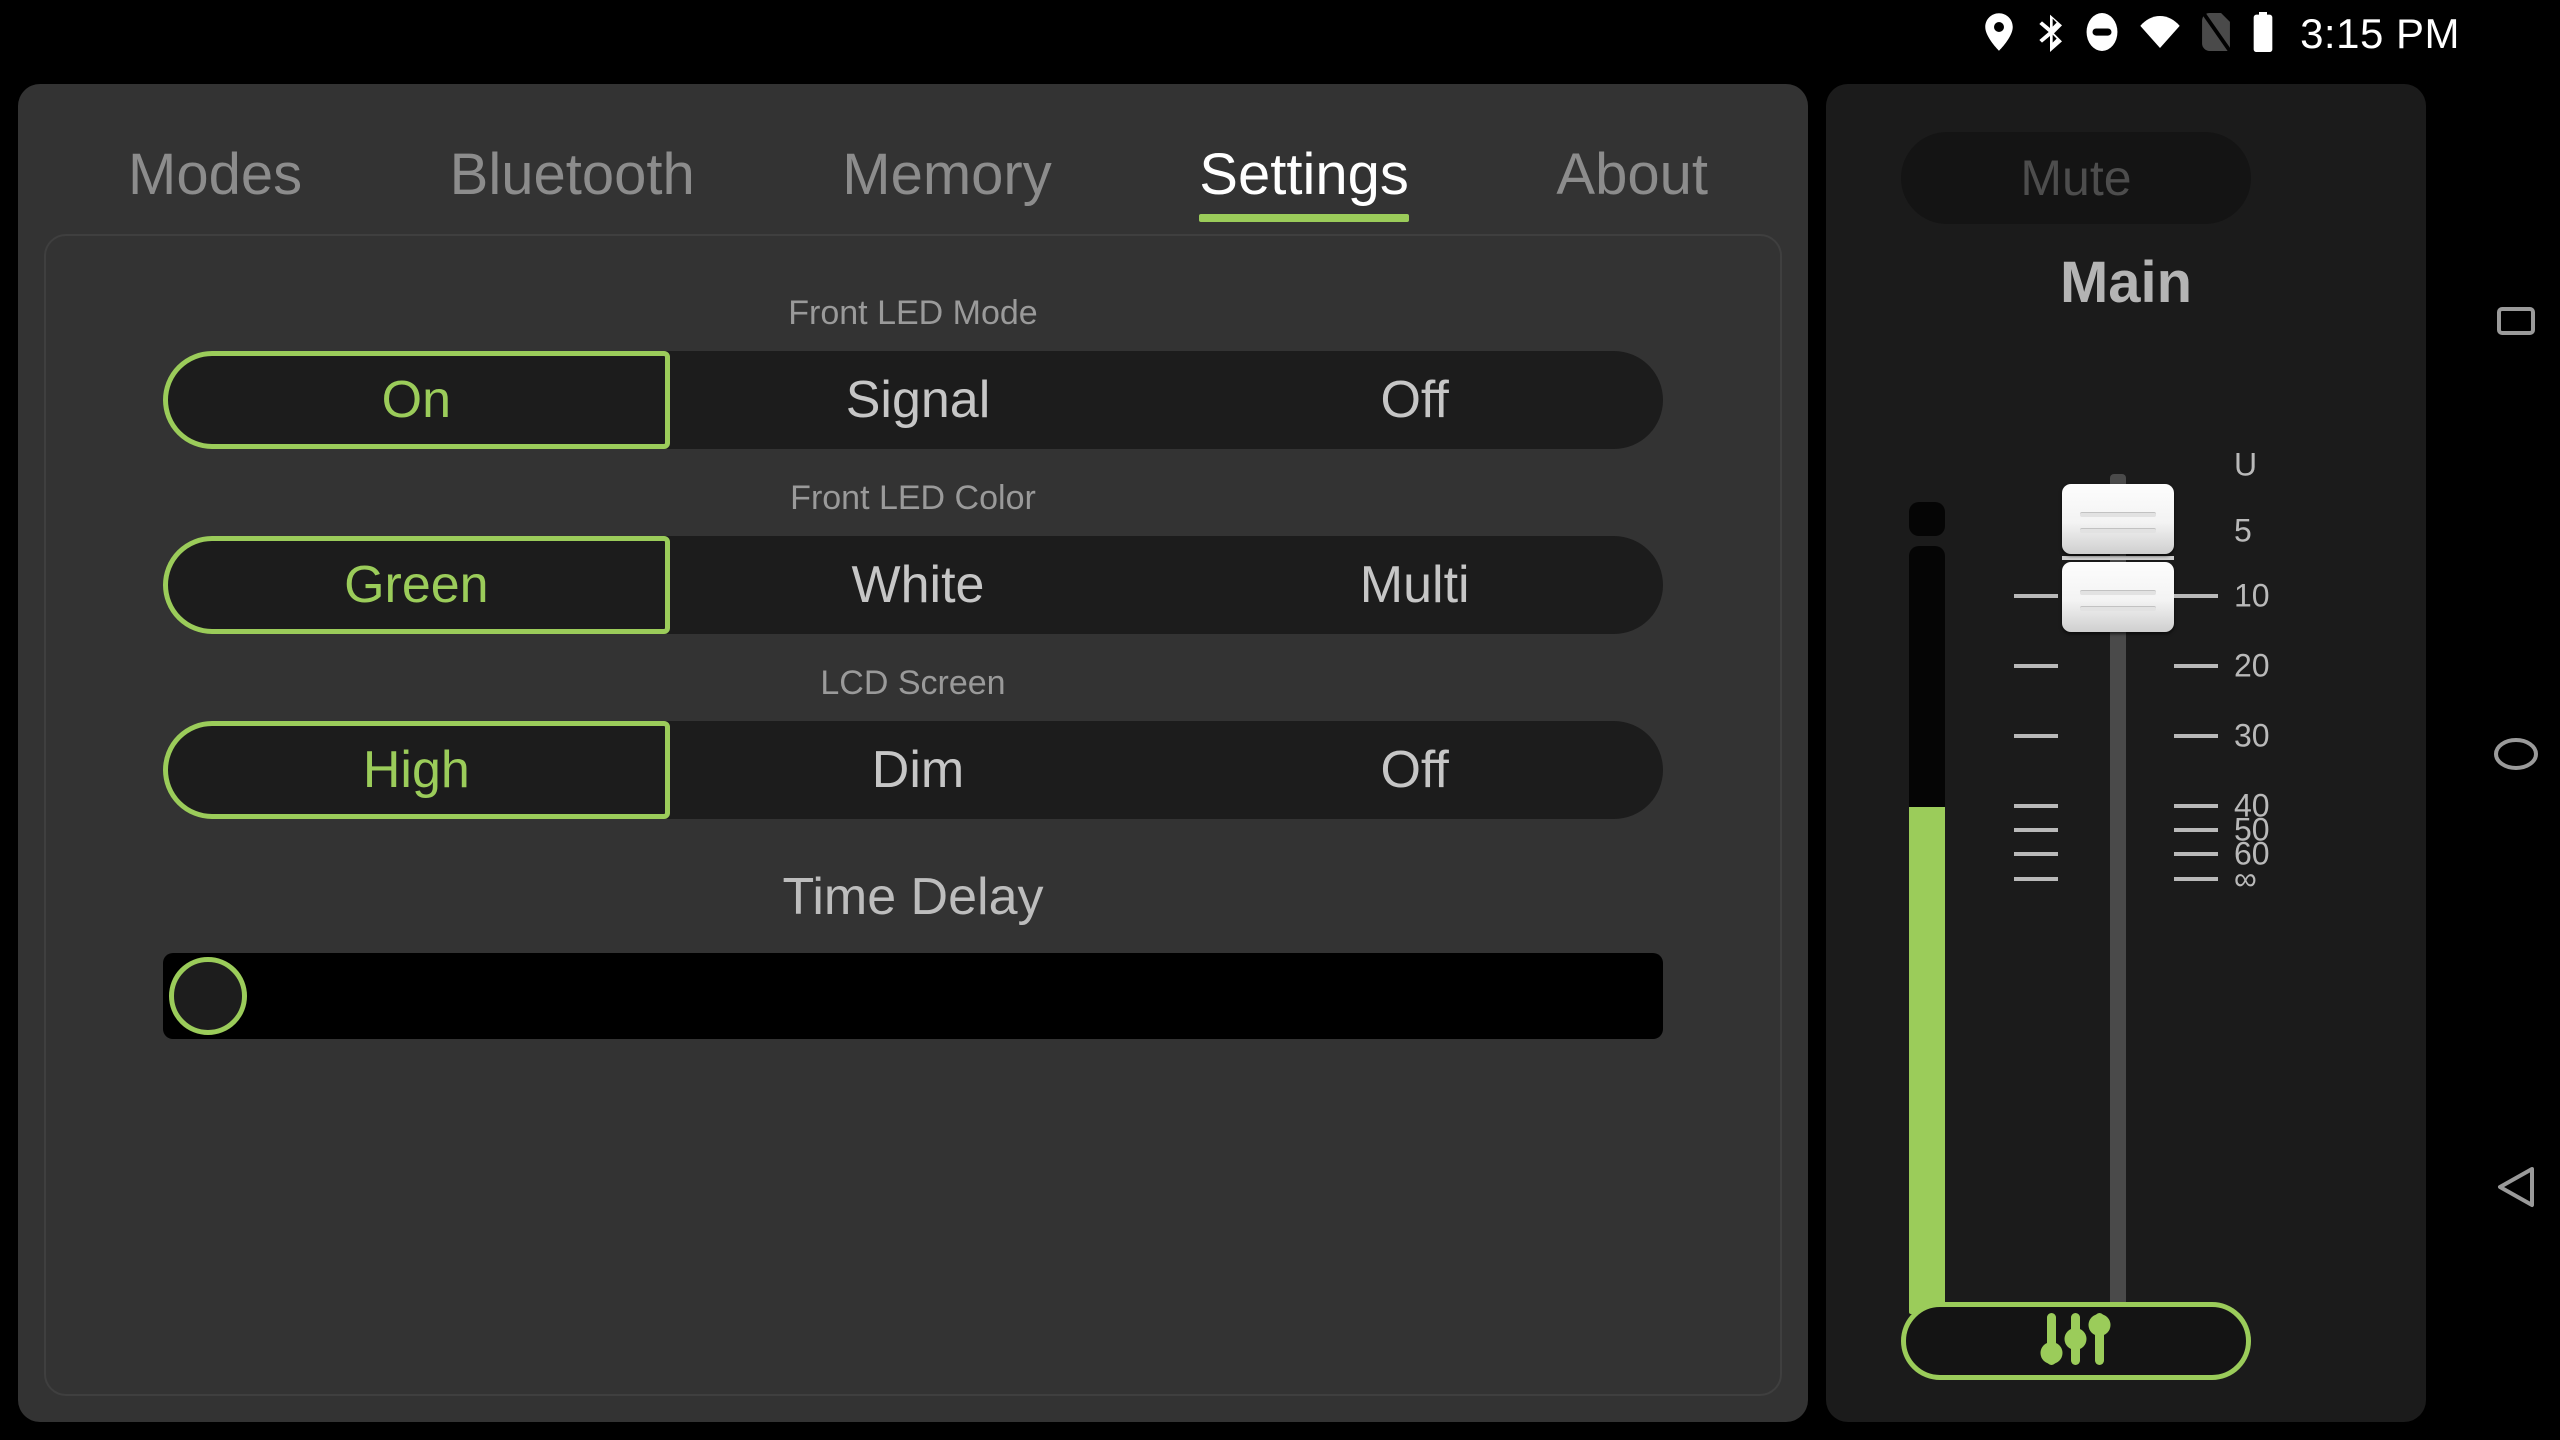 This screenshot has width=2560, height=1440. Describe the element at coordinates (2216, 33) in the screenshot. I see `no-sim-icon` at that location.